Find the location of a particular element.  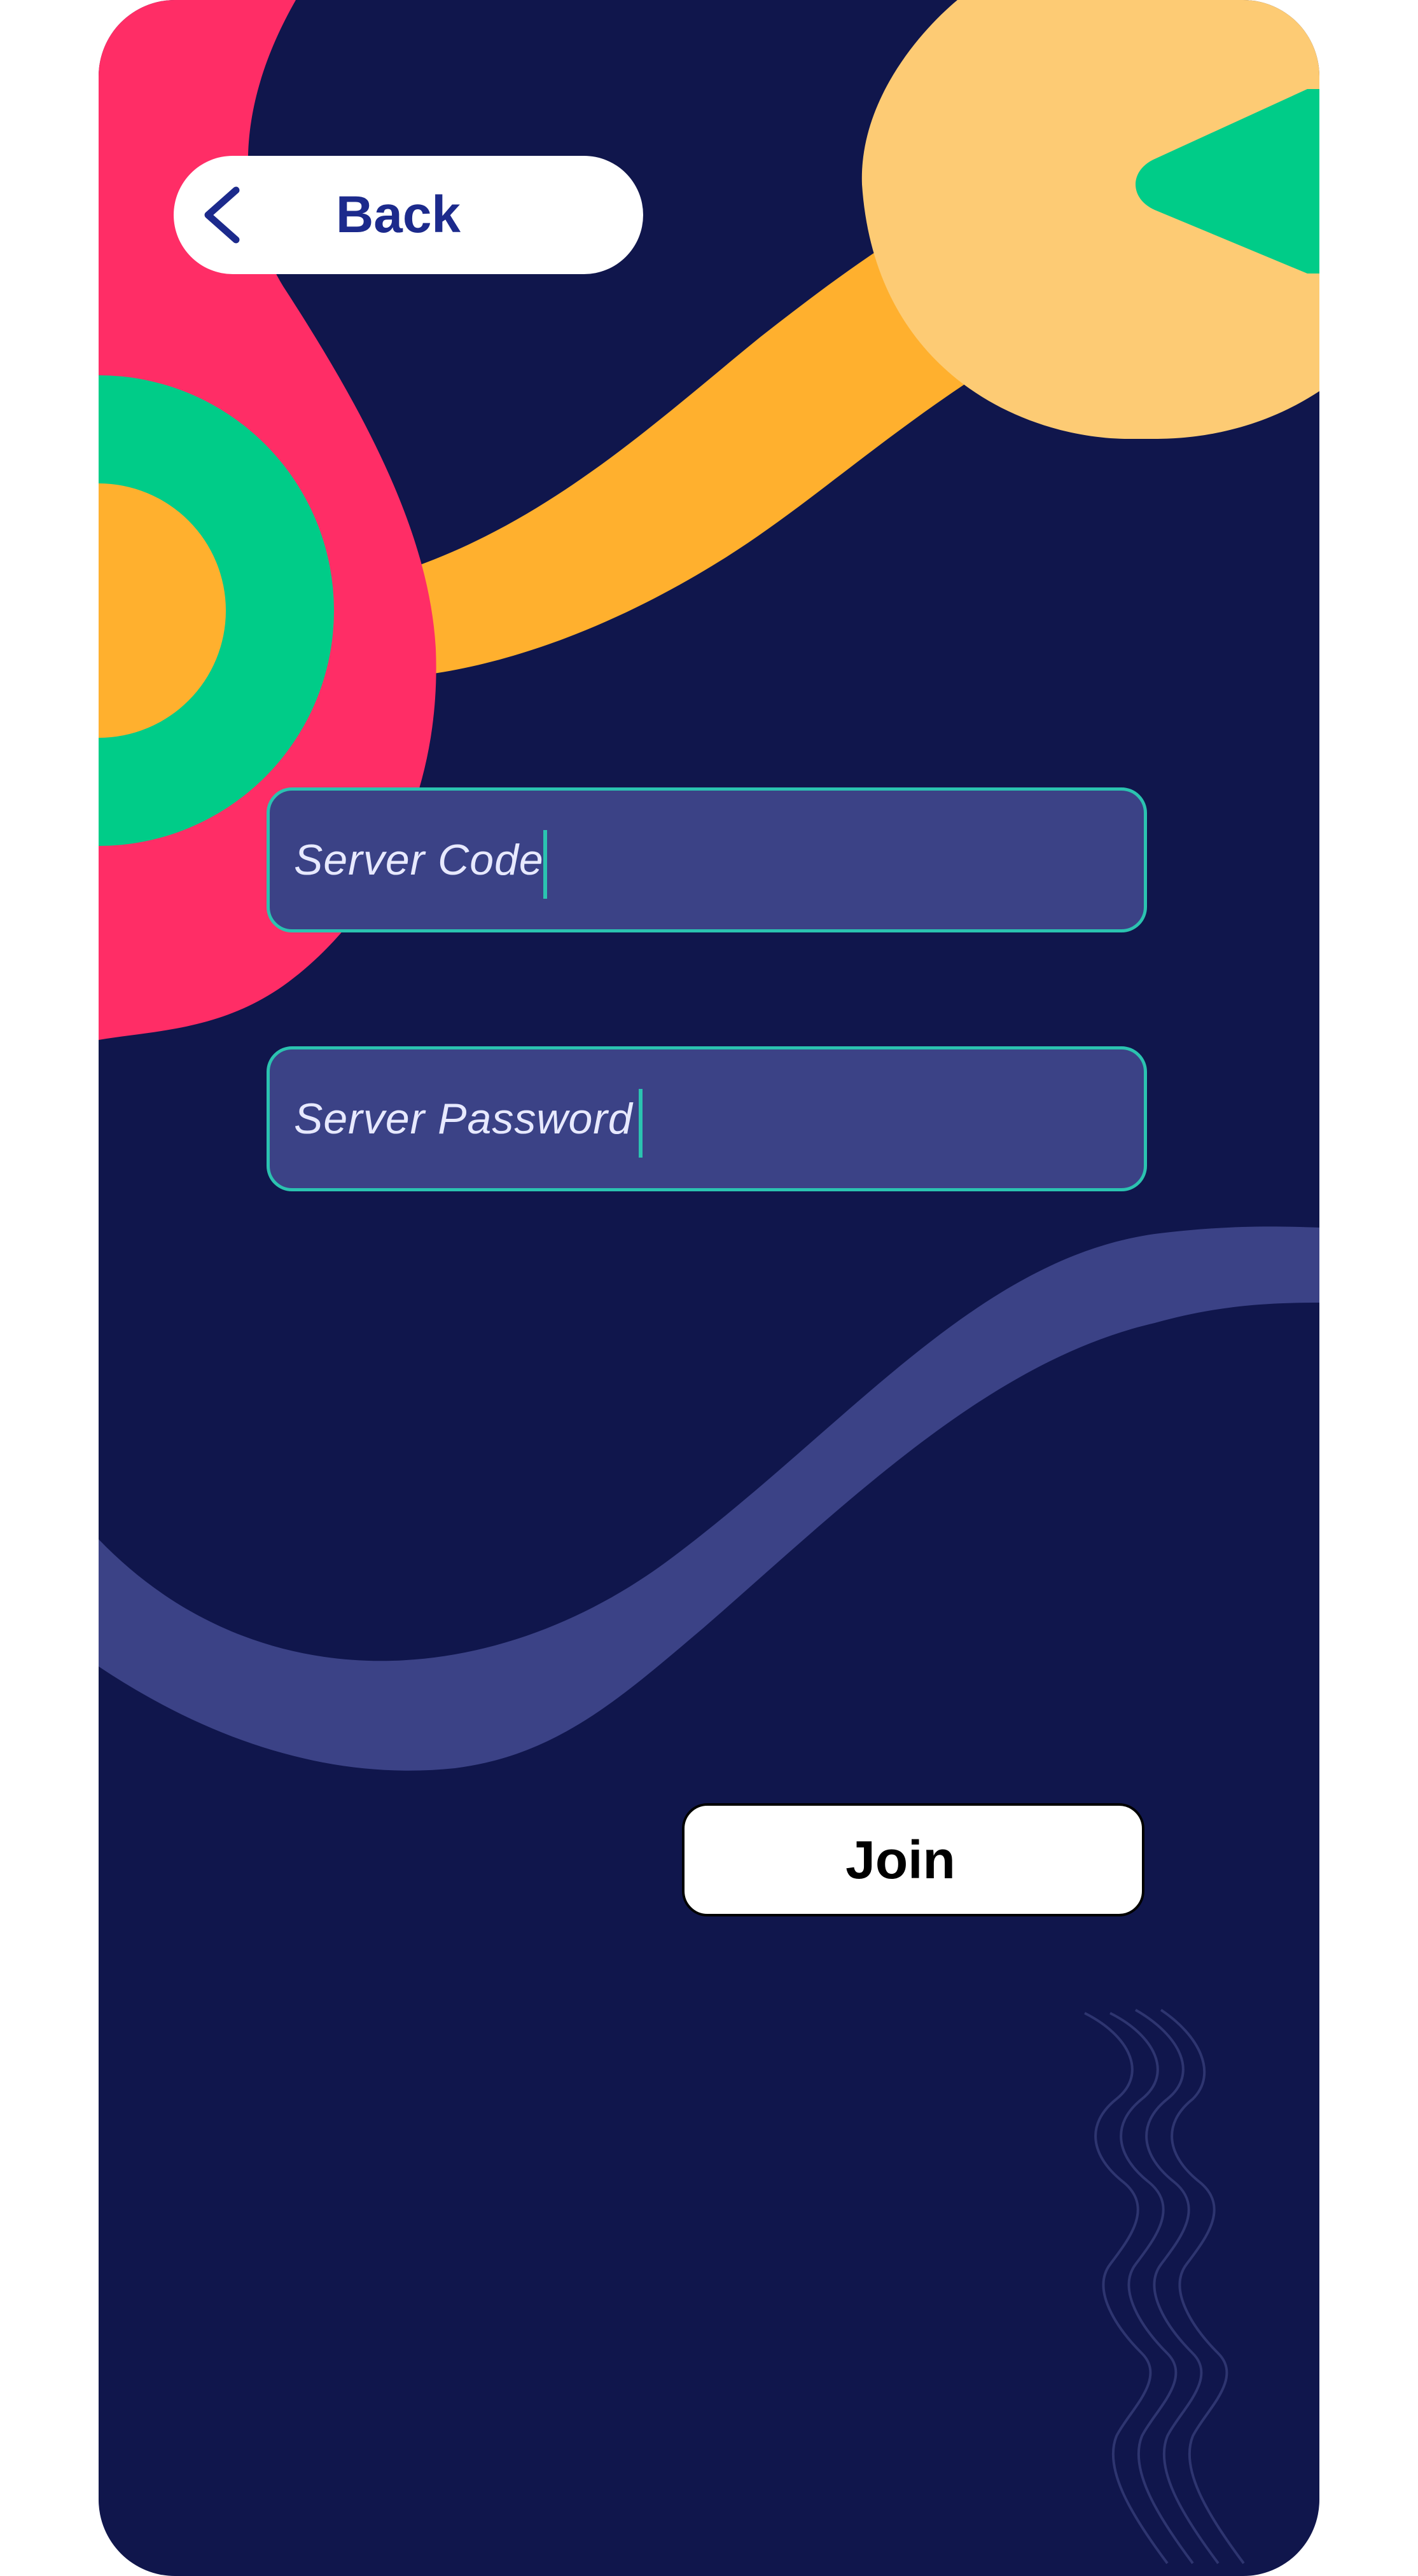

server-password-input: Server Password is located at coordinates (707, 1118).